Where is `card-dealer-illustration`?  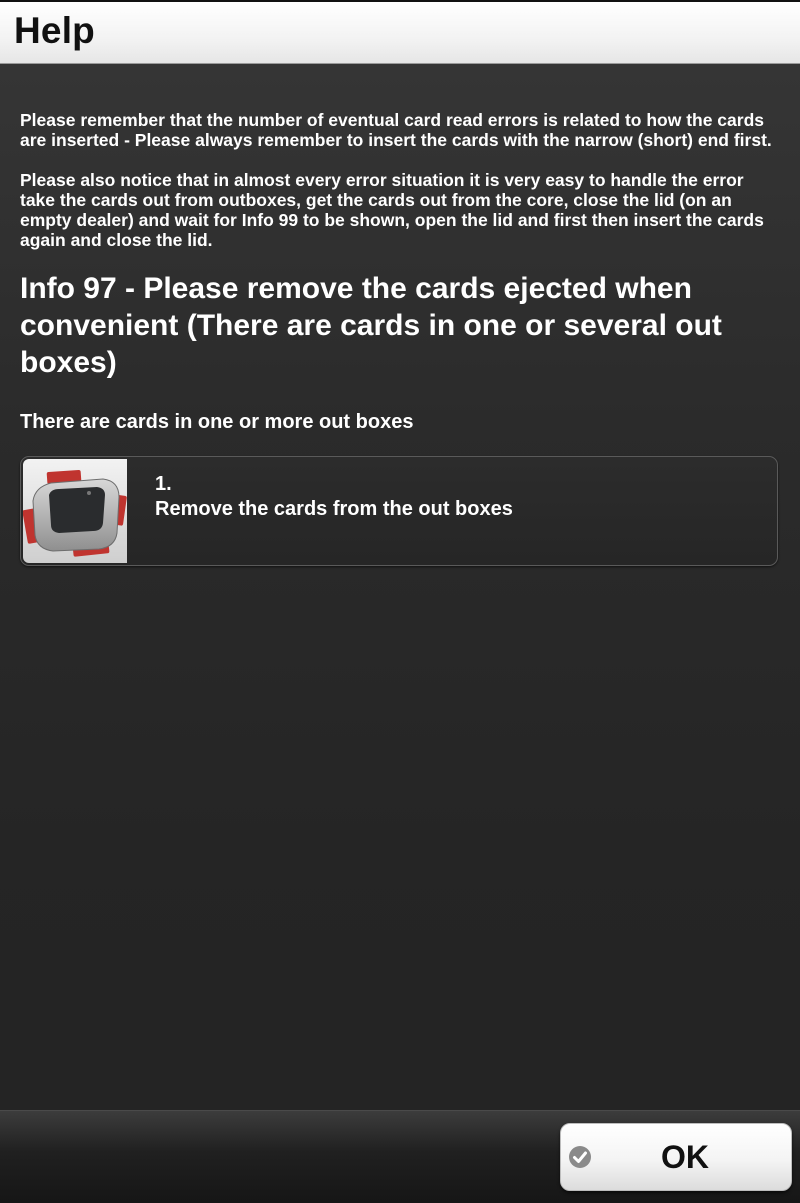 card-dealer-illustration is located at coordinates (75, 511).